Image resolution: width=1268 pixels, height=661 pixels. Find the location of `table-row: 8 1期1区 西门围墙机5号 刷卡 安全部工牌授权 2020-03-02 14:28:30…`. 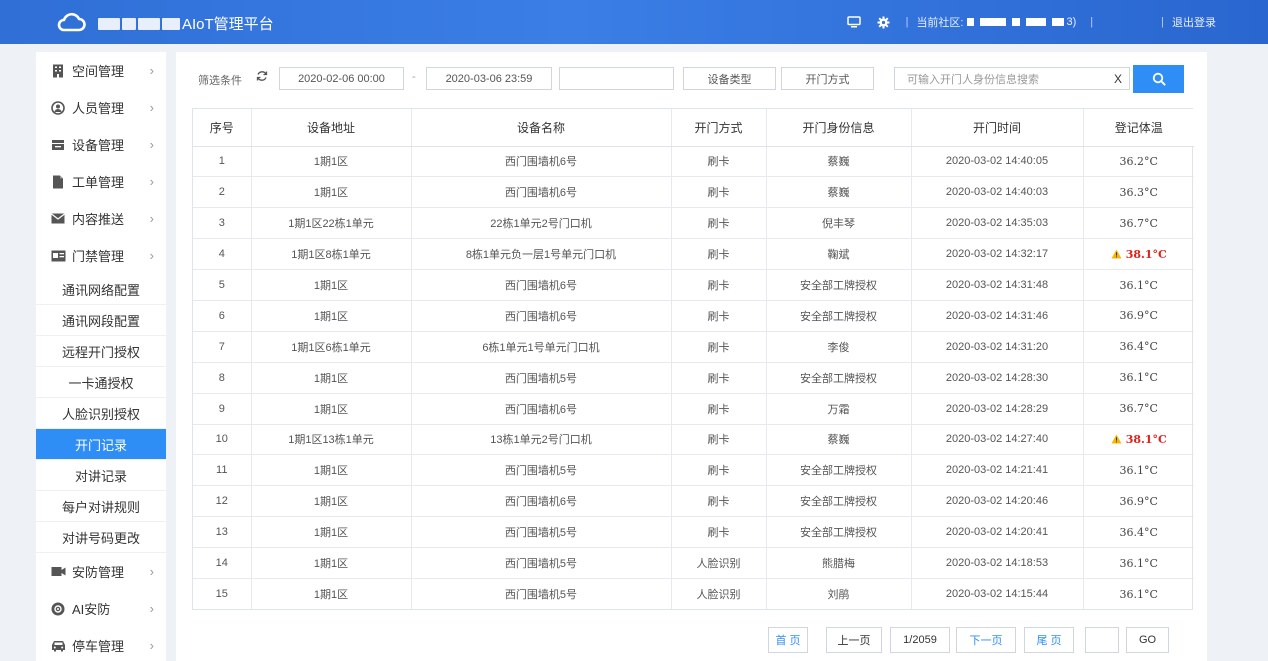

table-row: 8 1期1区 西门围墙机5号 刷卡 安全部工牌授权 2020-03-02 14:28:30… is located at coordinates (693, 378).